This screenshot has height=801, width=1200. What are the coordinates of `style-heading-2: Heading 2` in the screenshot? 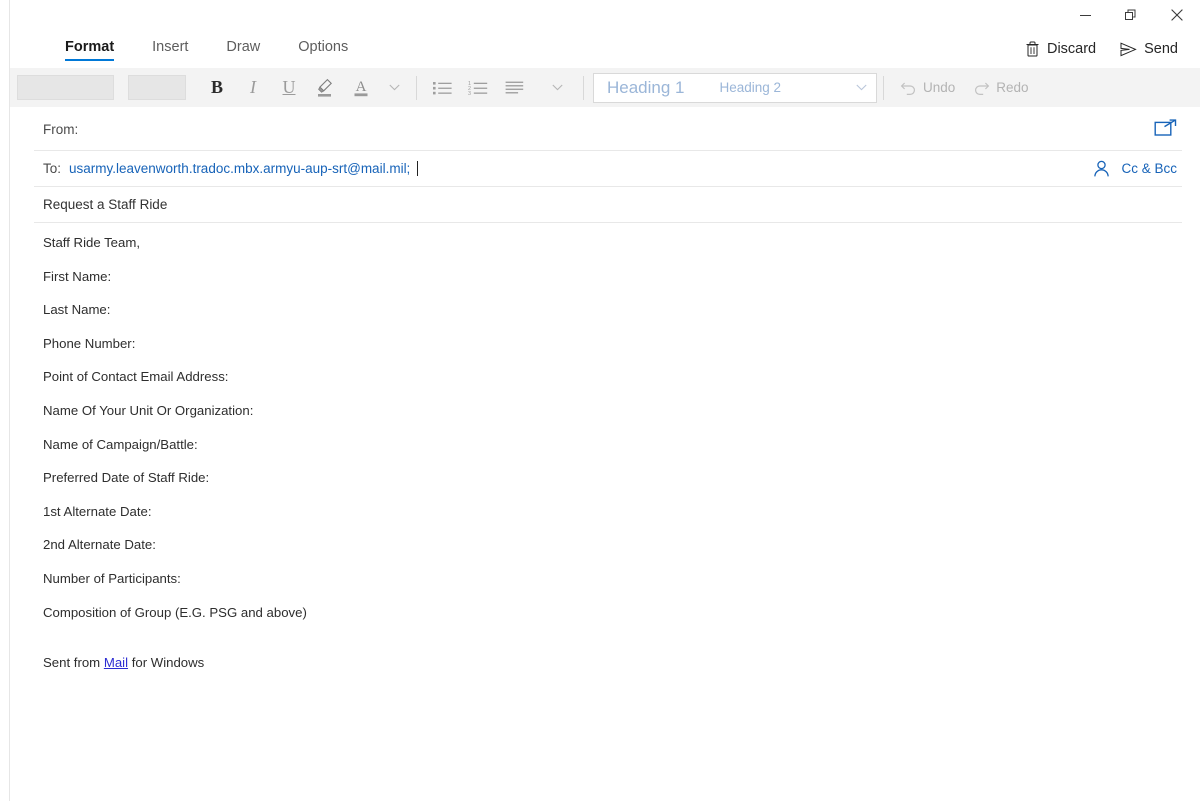 It's located at (751, 87).